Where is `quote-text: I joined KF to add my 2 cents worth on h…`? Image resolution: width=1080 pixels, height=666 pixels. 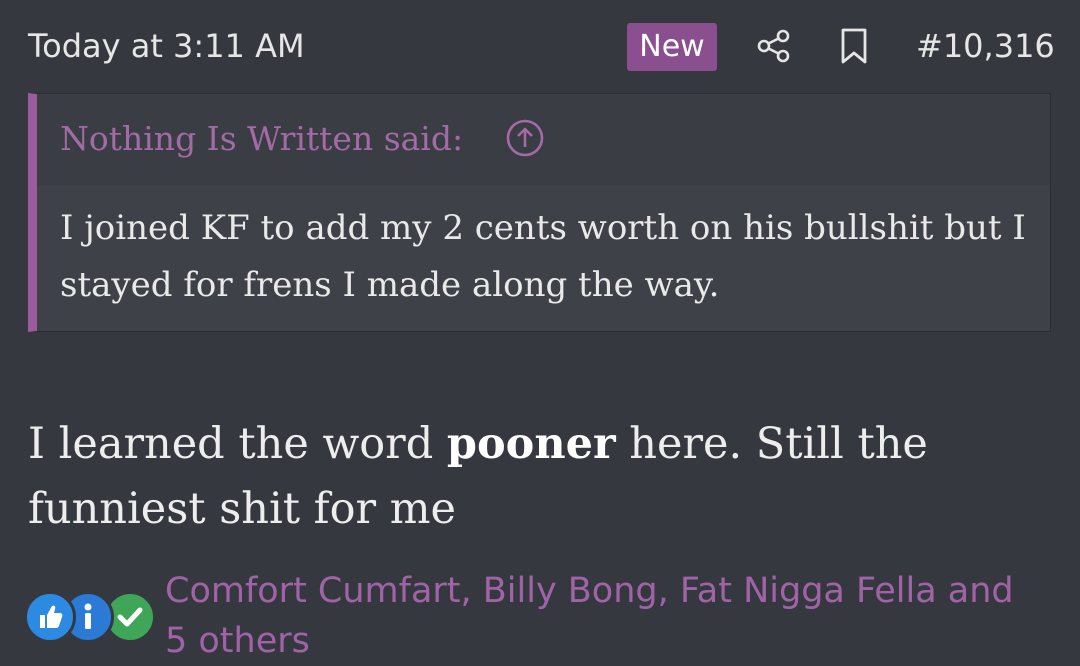 quote-text: I joined KF to add my 2 cents worth on h… is located at coordinates (543, 256).